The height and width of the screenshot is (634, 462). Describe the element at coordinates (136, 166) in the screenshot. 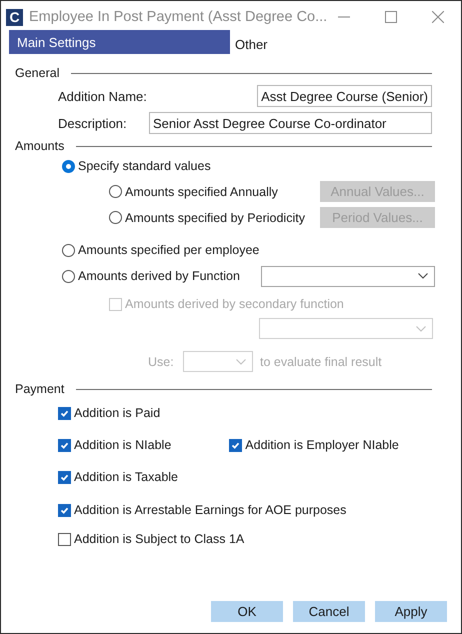

I see `radio-button: Specify standard values` at that location.